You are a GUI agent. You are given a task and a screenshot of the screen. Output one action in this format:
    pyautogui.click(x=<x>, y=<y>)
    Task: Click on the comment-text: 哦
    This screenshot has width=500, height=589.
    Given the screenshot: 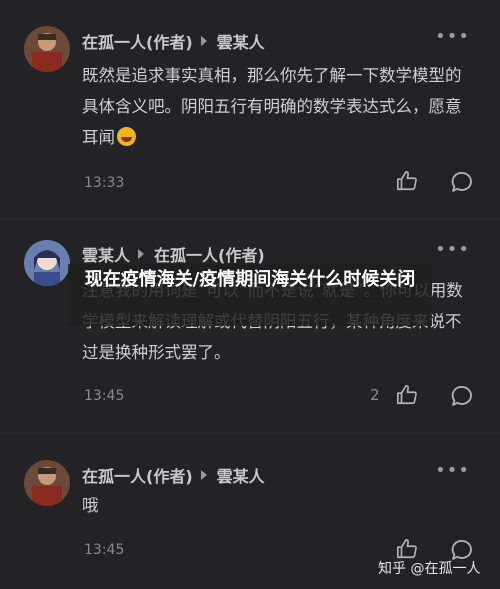 What is the action you would take?
    pyautogui.click(x=90, y=505)
    